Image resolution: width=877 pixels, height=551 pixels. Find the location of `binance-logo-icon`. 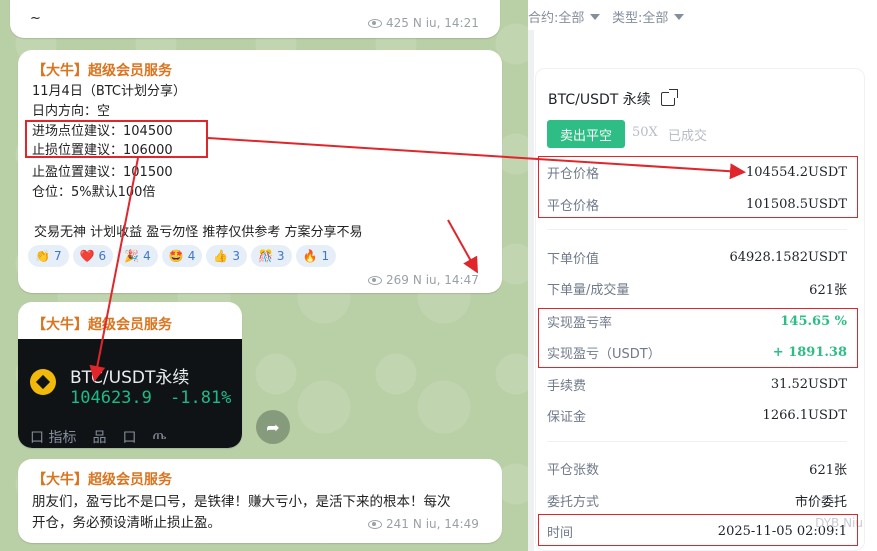

binance-logo-icon is located at coordinates (43, 382).